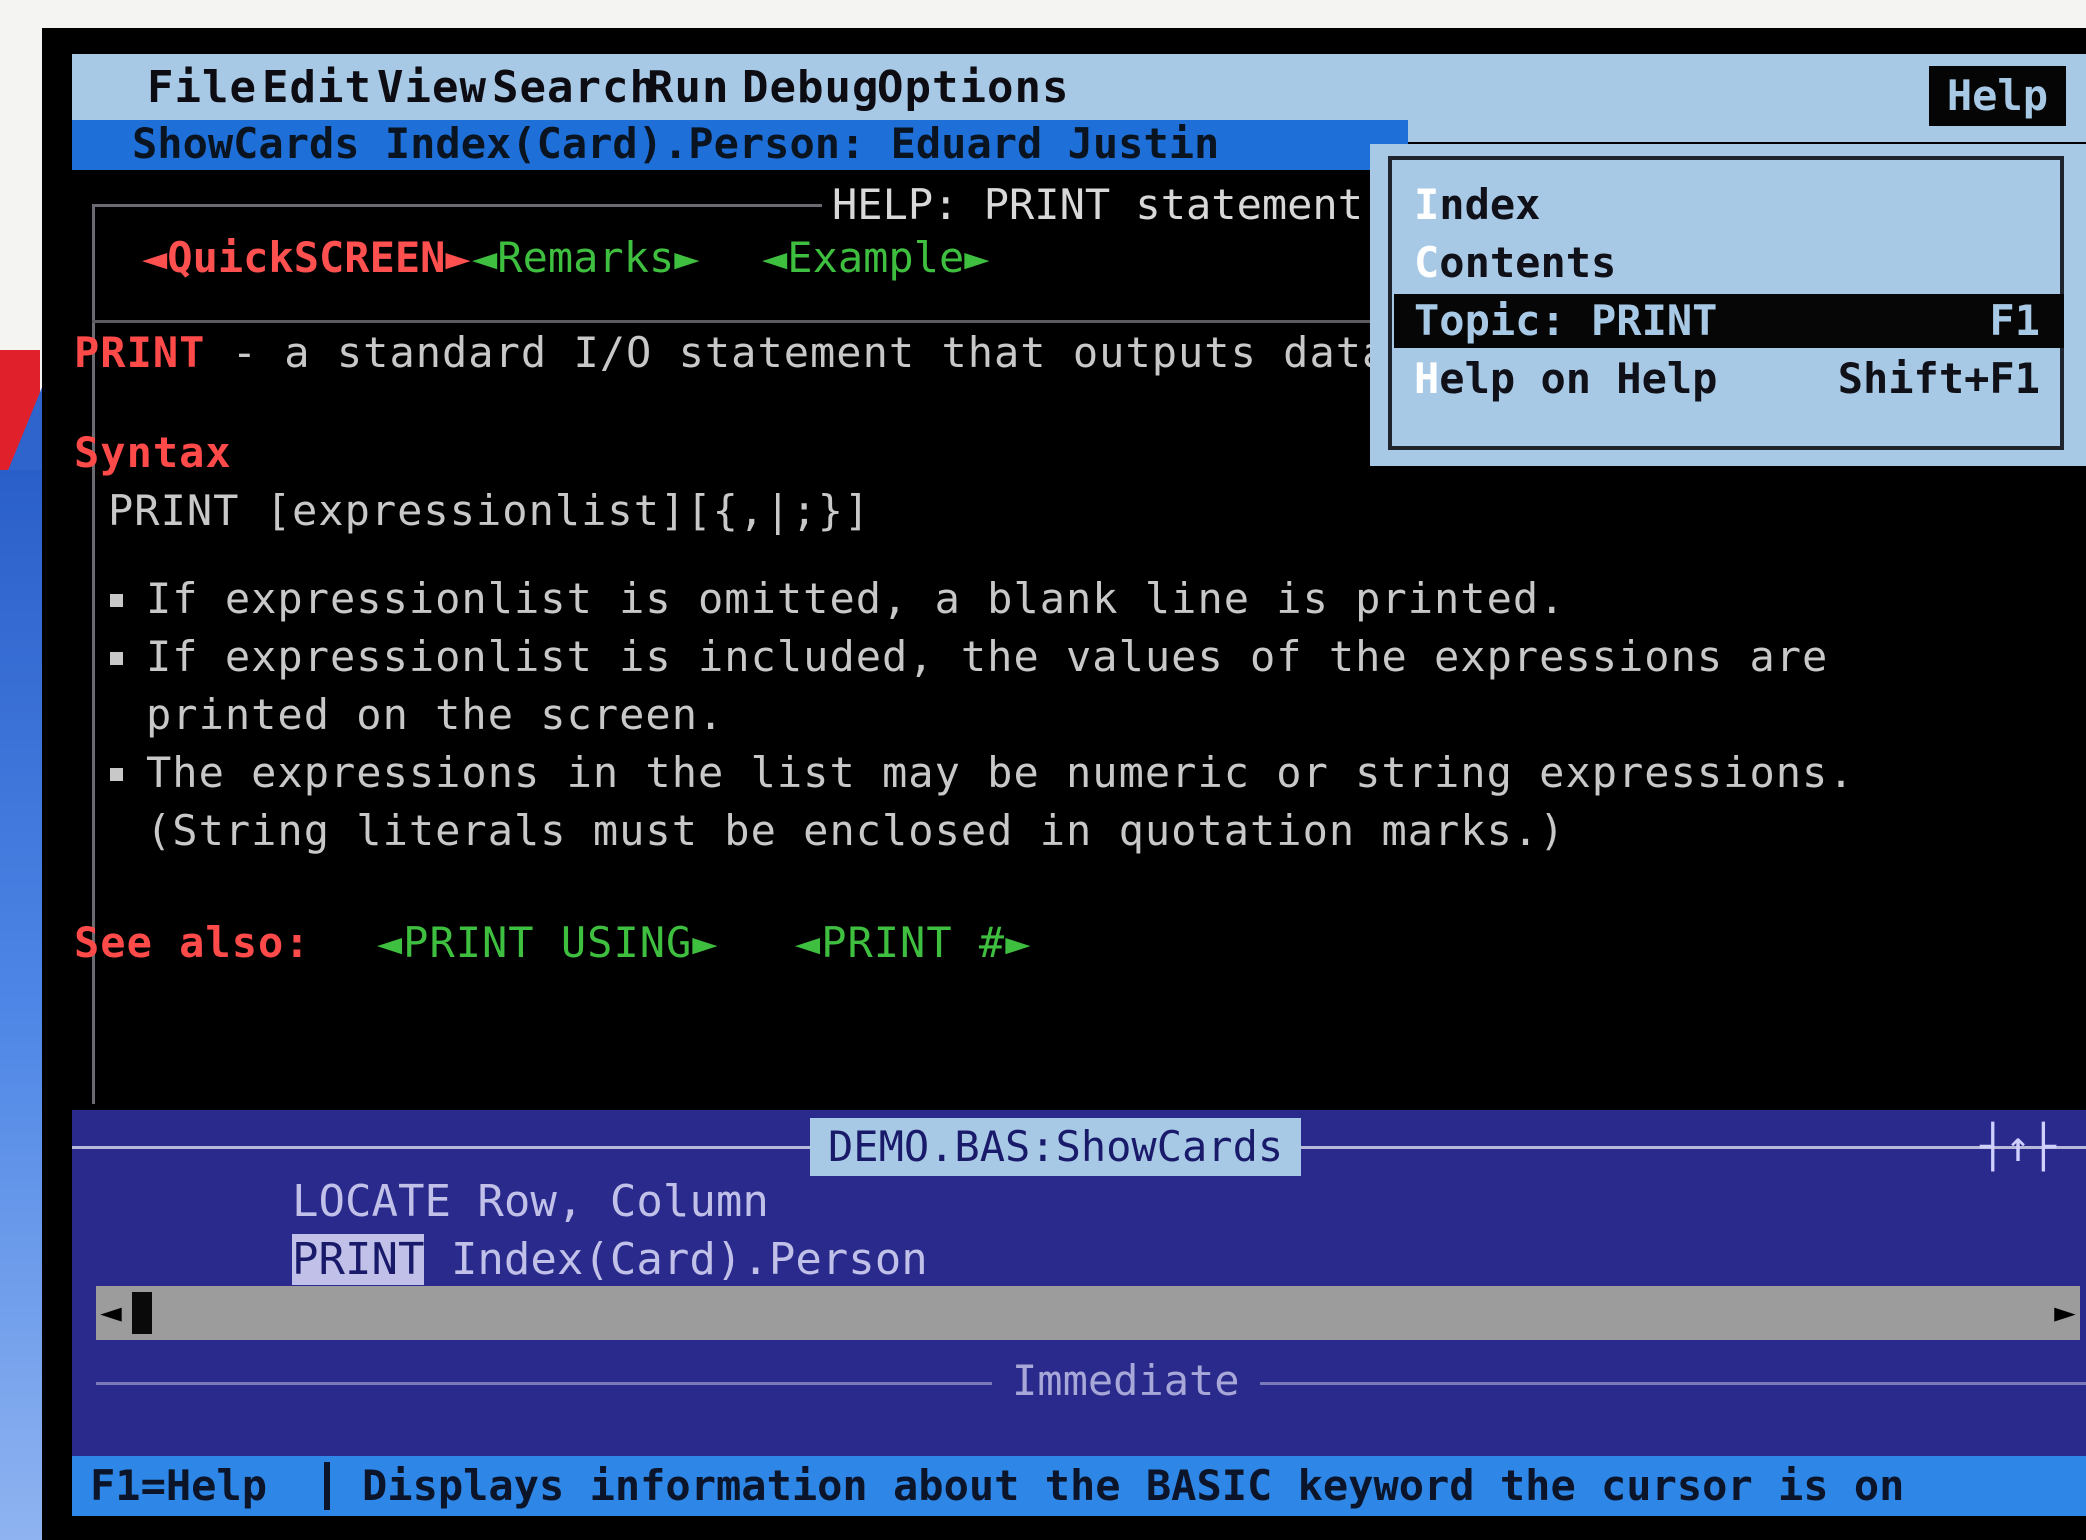 Image resolution: width=2086 pixels, height=1540 pixels. Describe the element at coordinates (757, 321) in the screenshot. I see `help-separator` at that location.